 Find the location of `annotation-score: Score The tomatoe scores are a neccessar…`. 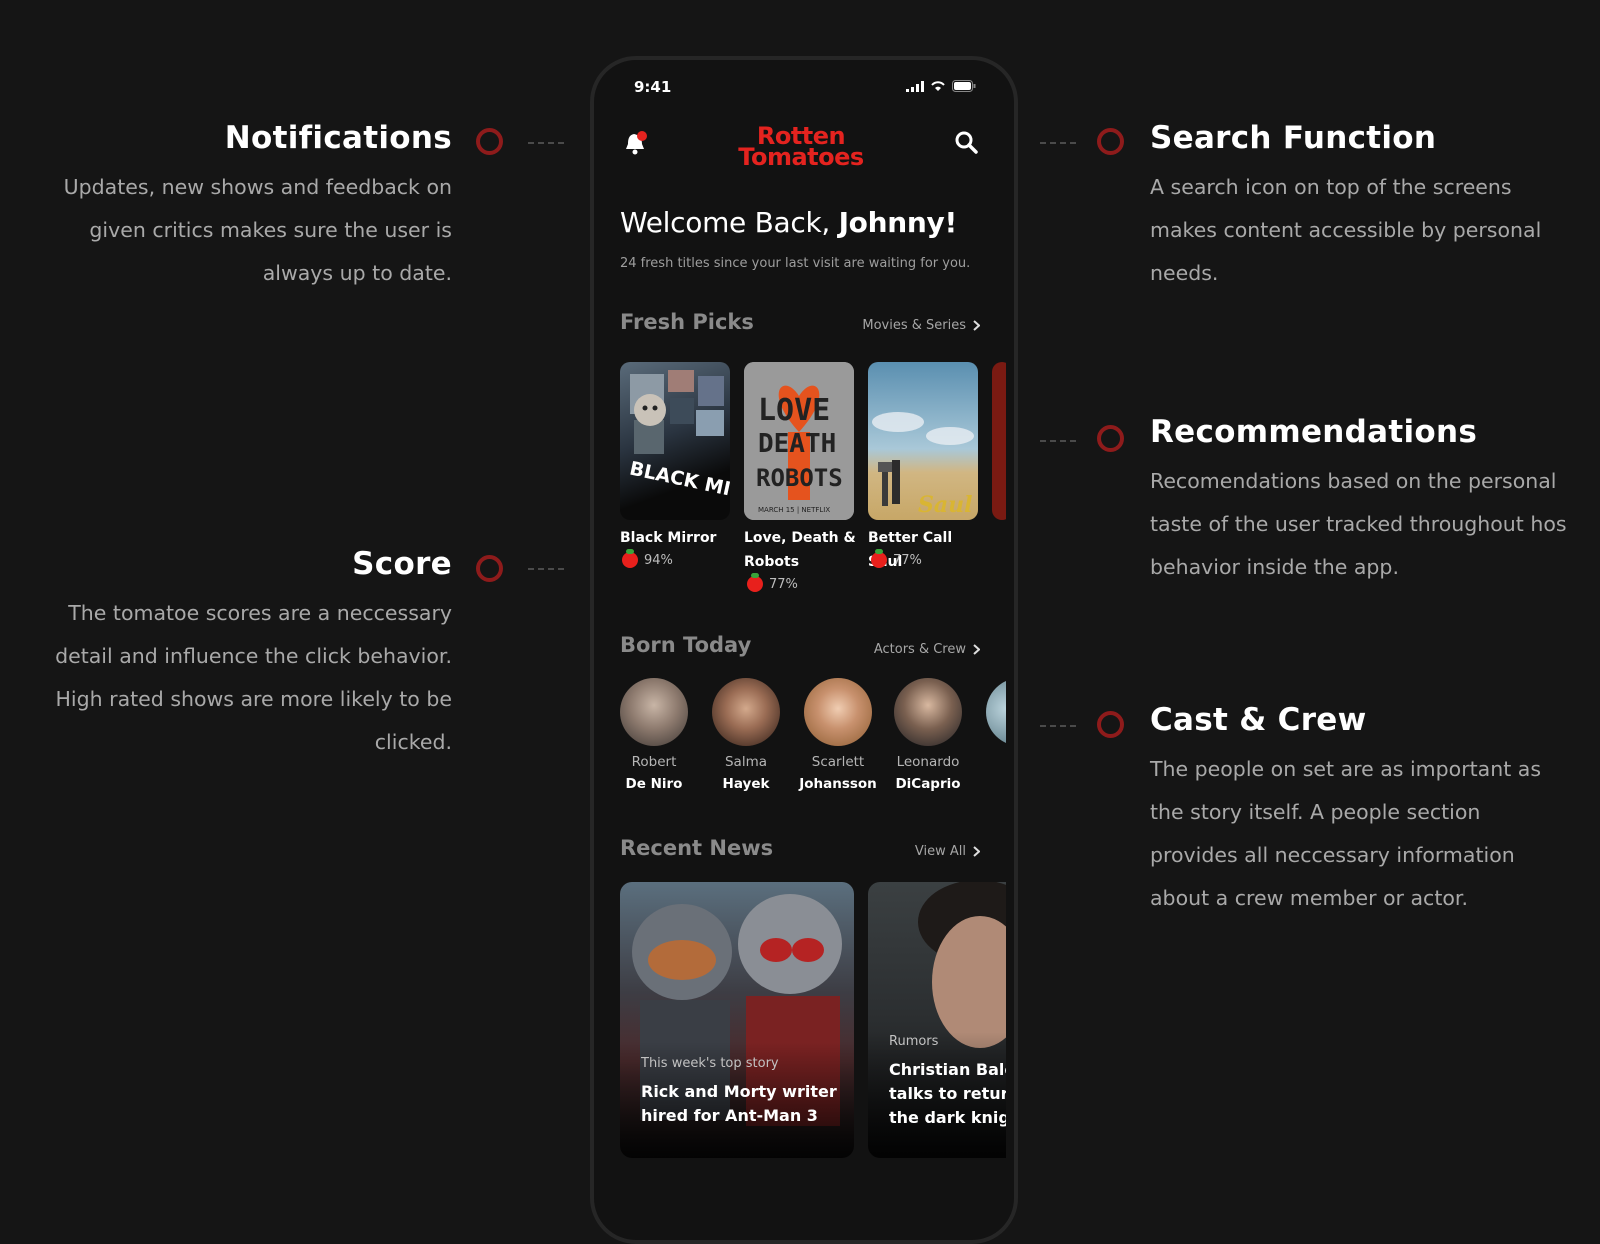

annotation-score: Score The tomatoe scores are a neccessar… is located at coordinates (242, 655).